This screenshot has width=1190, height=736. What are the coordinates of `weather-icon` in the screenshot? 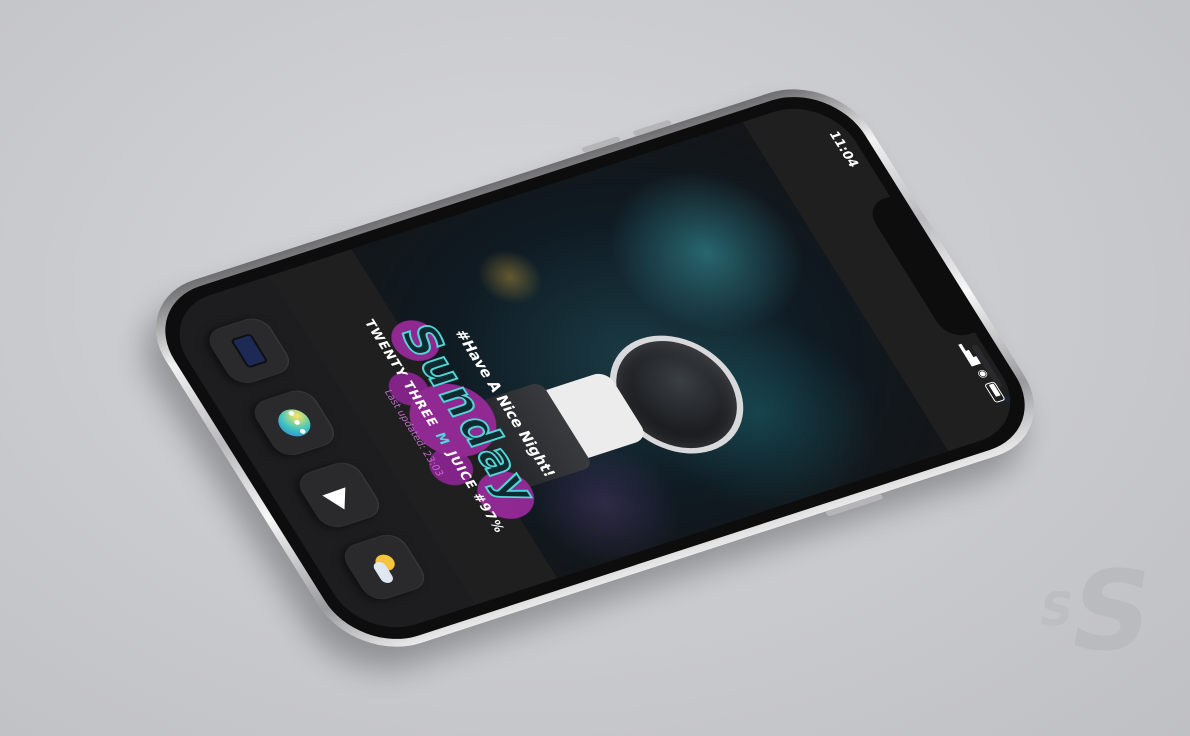 It's located at (384, 567).